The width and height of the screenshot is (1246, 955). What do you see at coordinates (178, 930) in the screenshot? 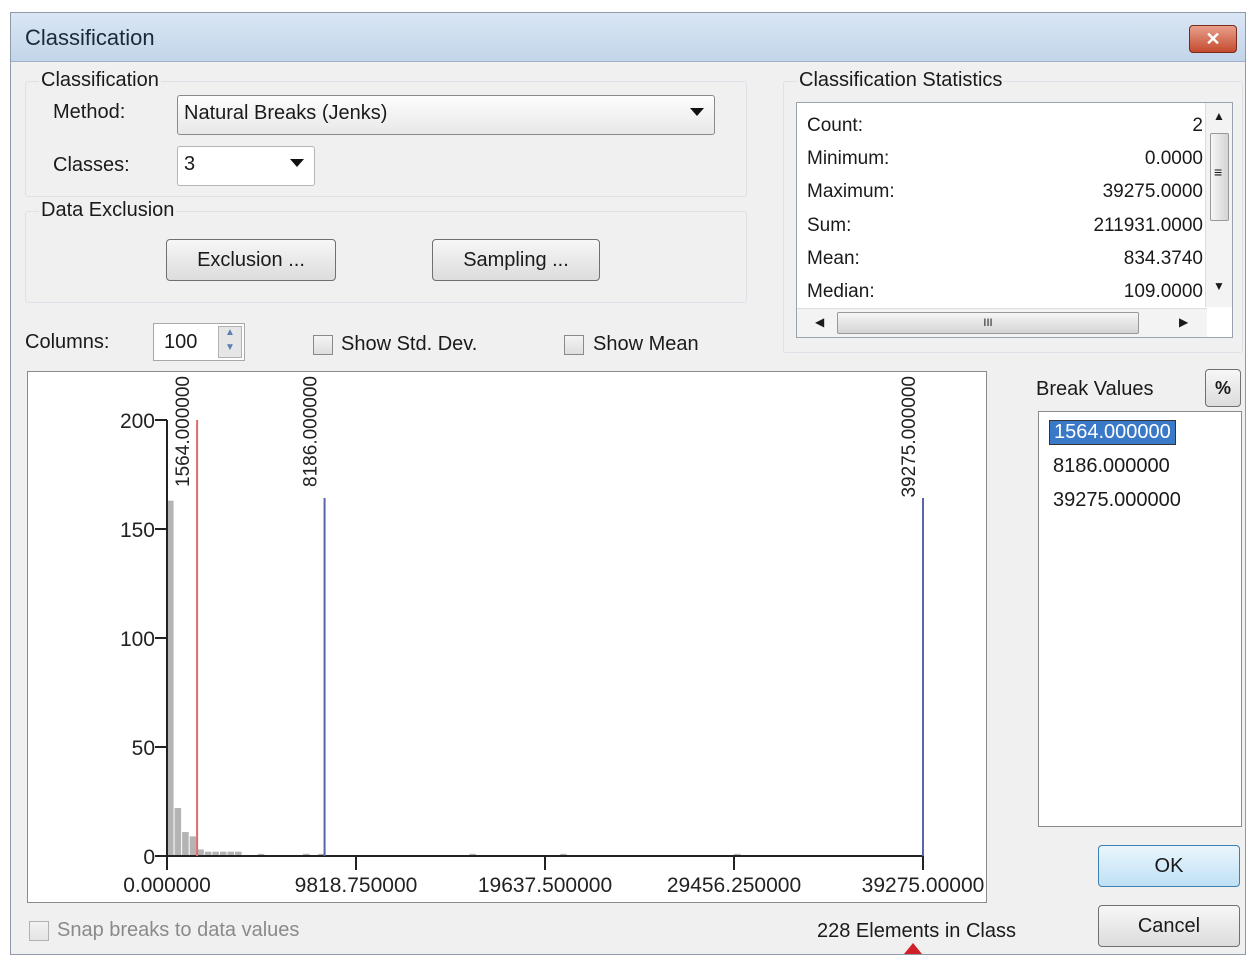
I see `snap-breaks-label: Snap breaks to data values` at bounding box center [178, 930].